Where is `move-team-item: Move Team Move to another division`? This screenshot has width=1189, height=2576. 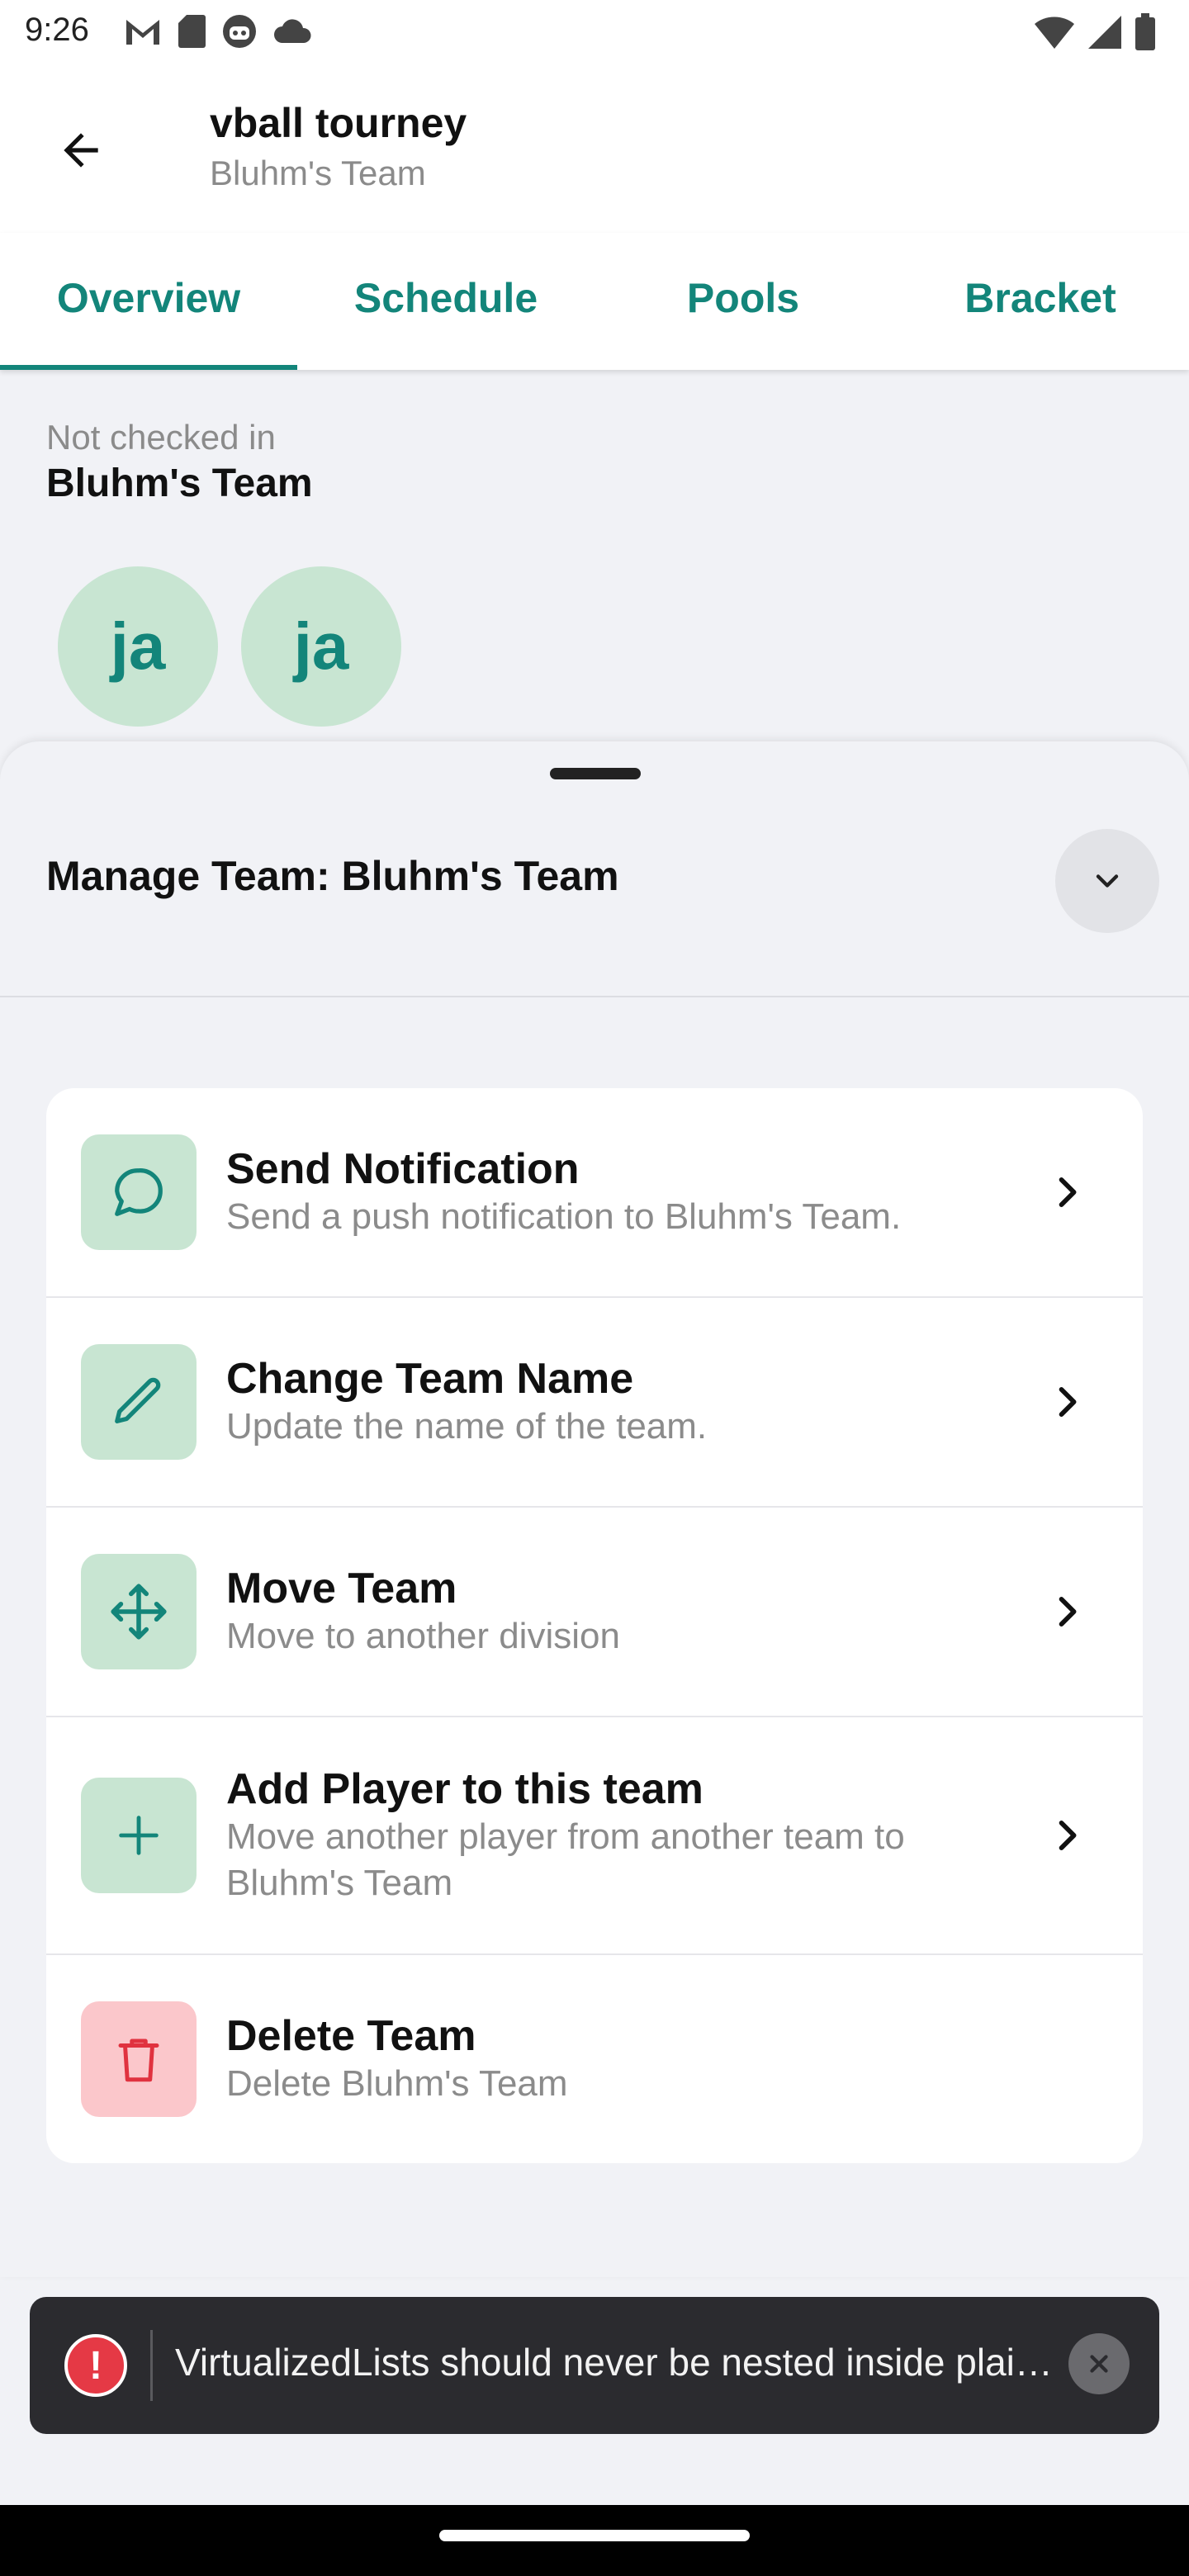 move-team-item: Move Team Move to another division is located at coordinates (594, 1612).